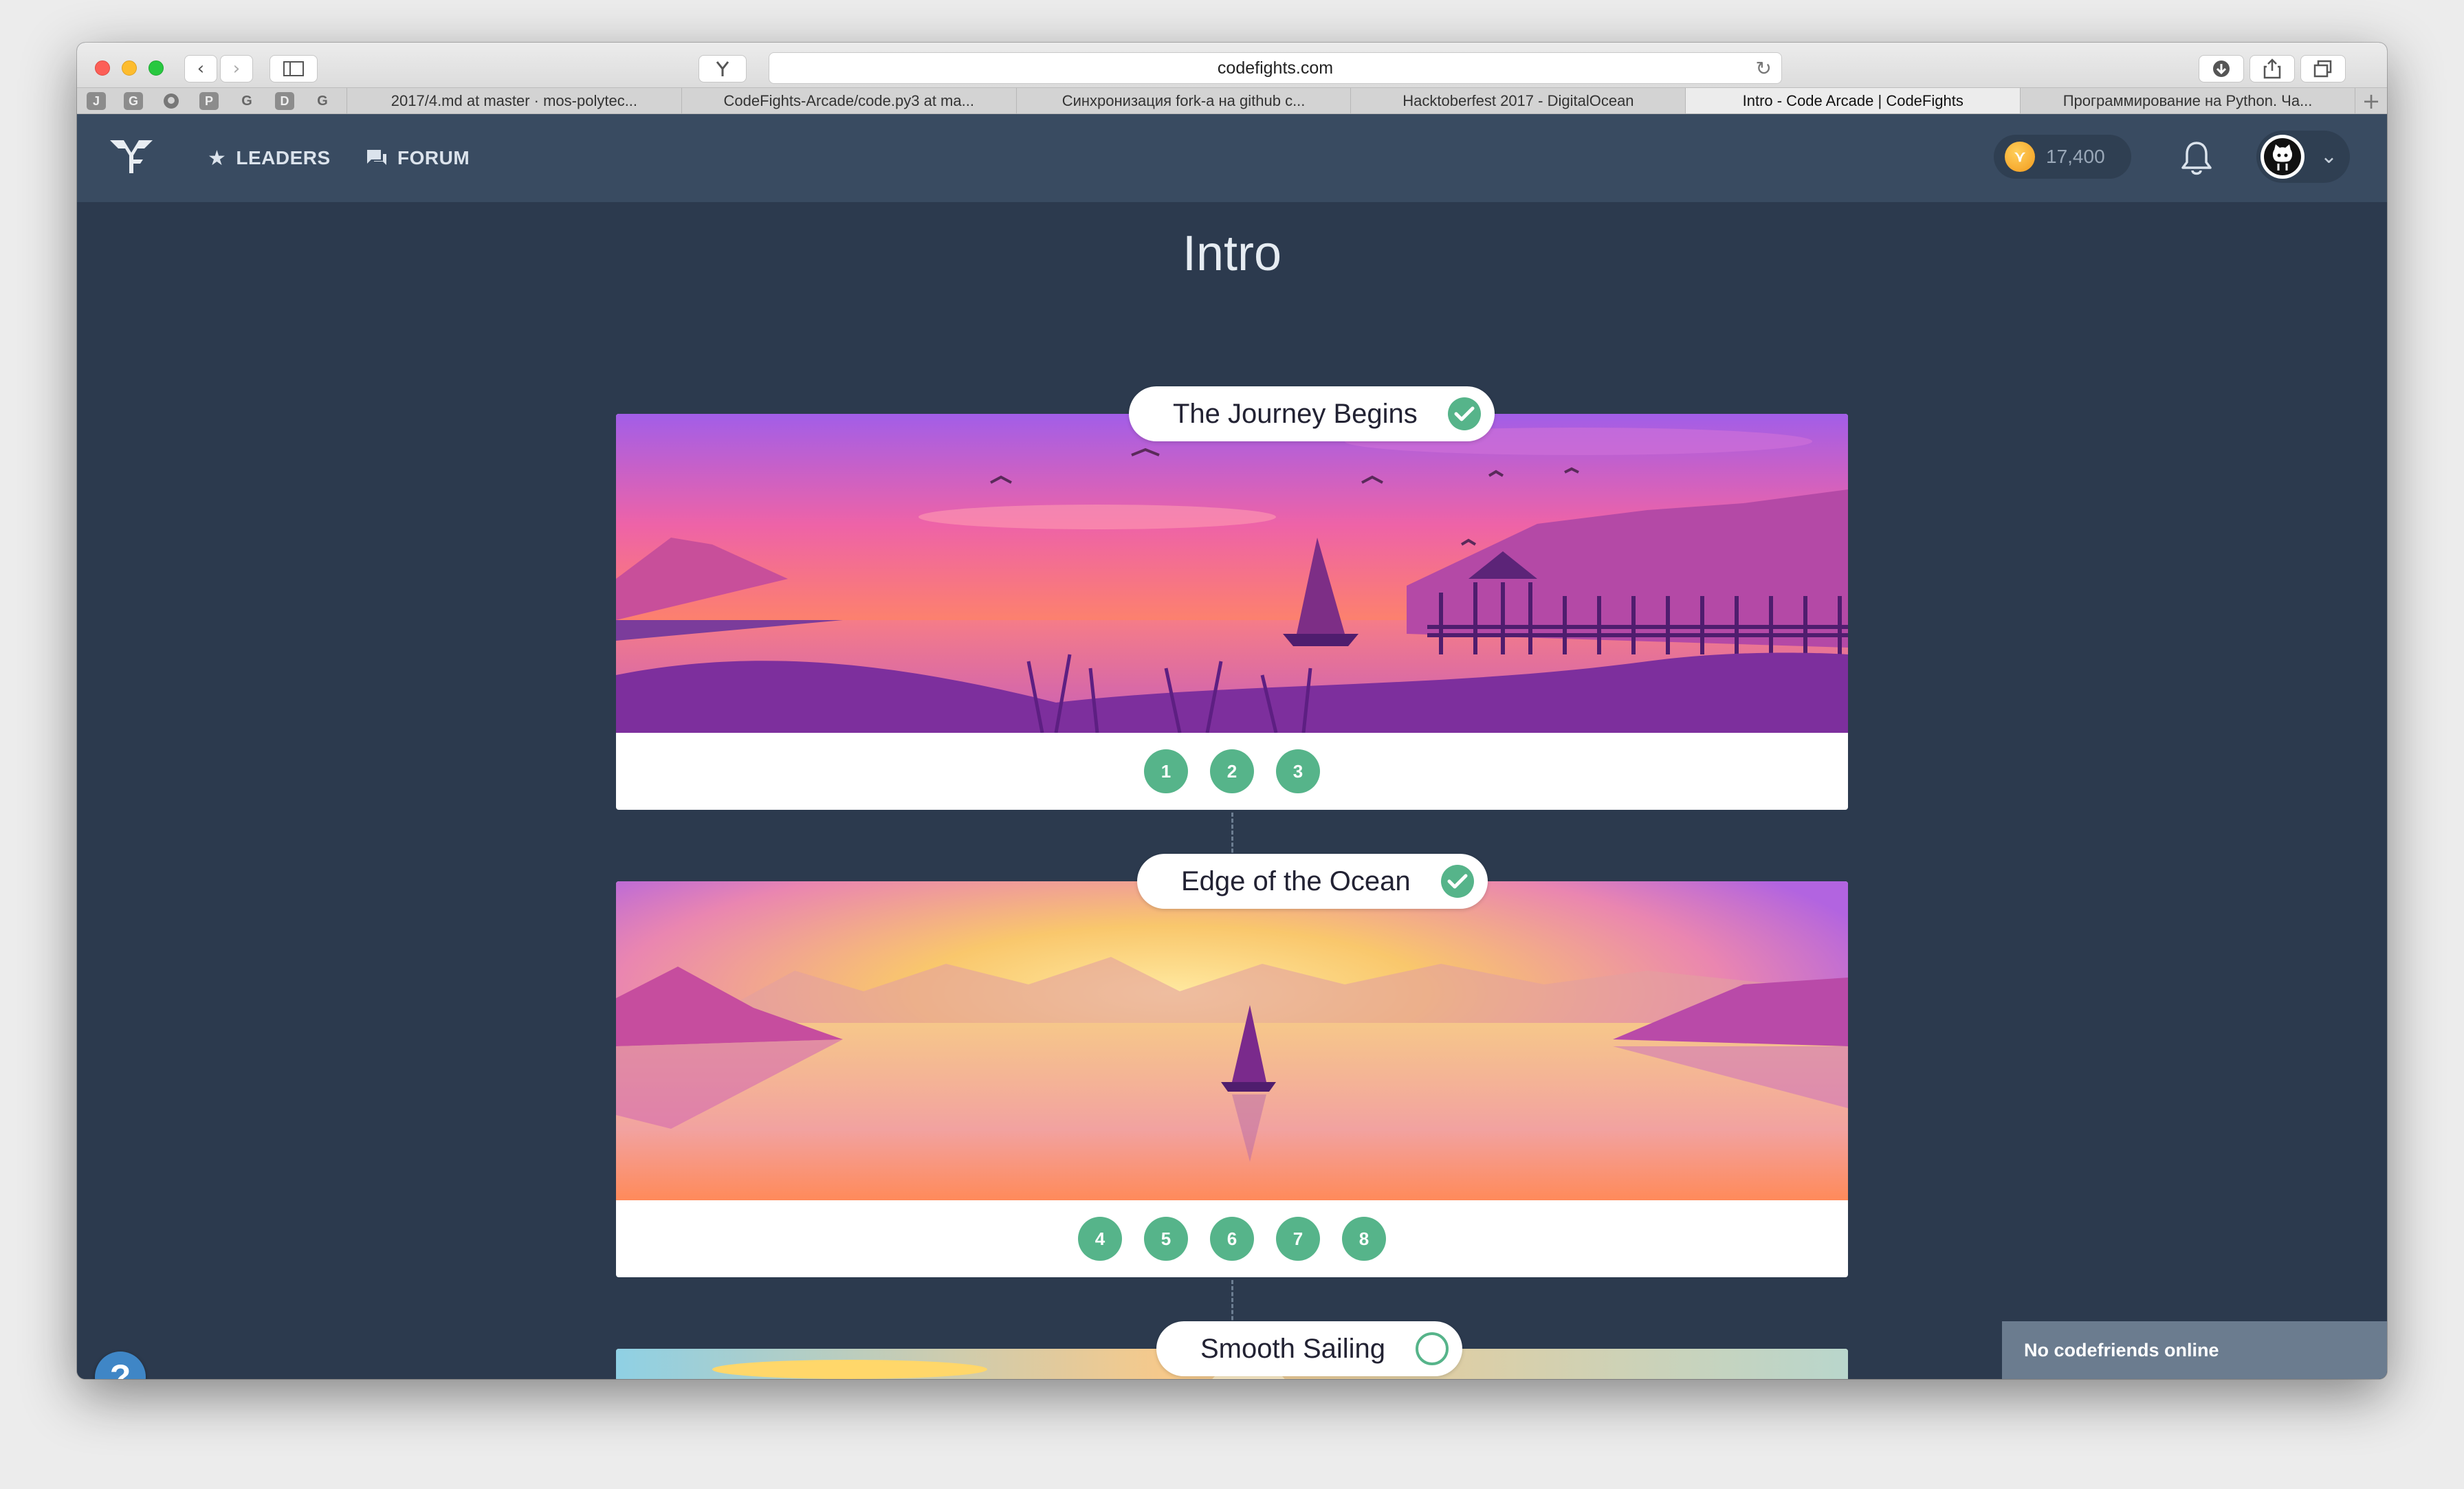 Image resolution: width=2464 pixels, height=1489 pixels. Describe the element at coordinates (1298, 1239) in the screenshot. I see `level-button: 7` at that location.